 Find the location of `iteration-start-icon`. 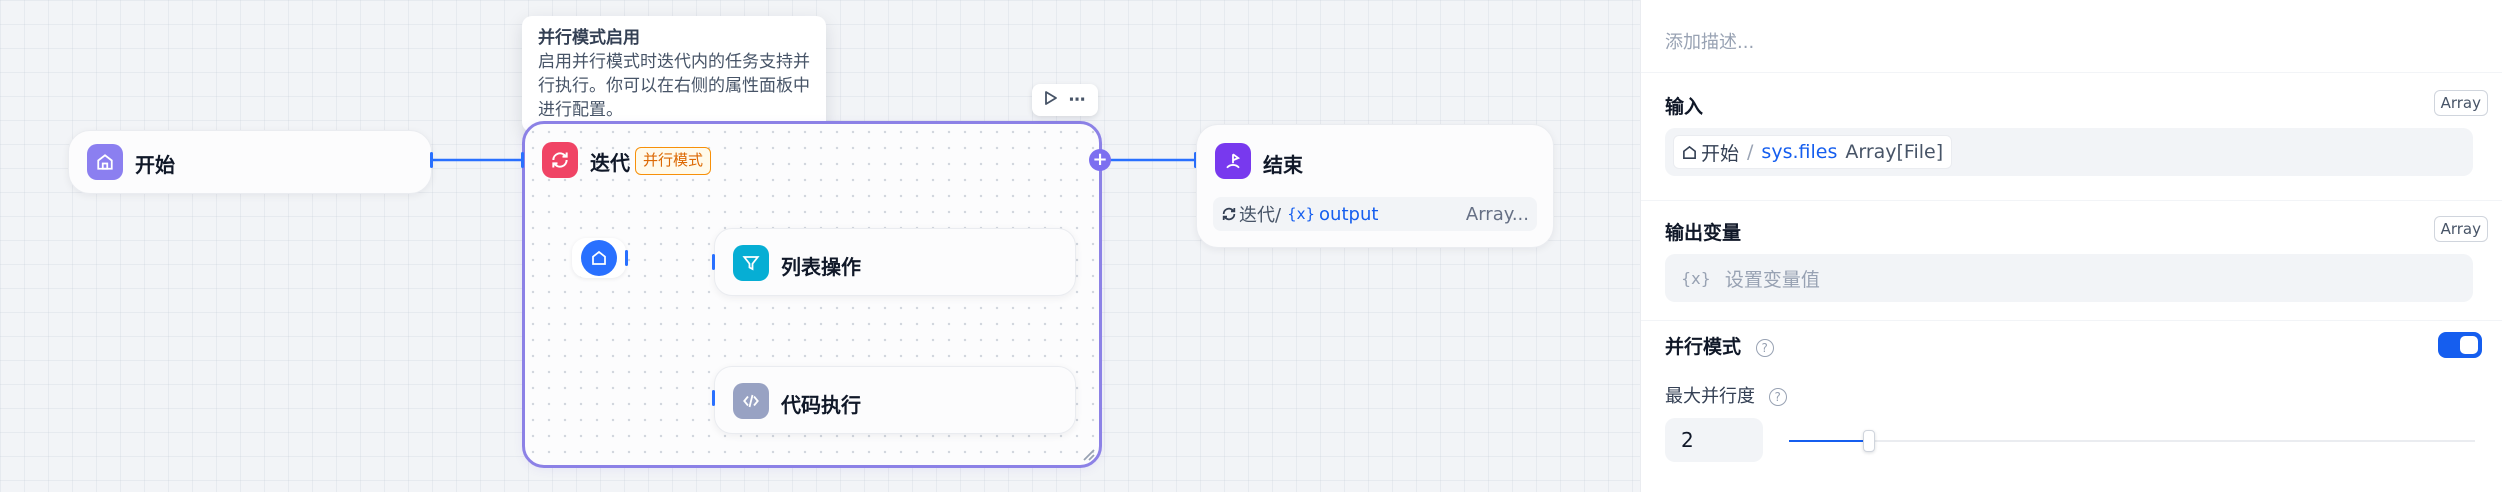

iteration-start-icon is located at coordinates (599, 258).